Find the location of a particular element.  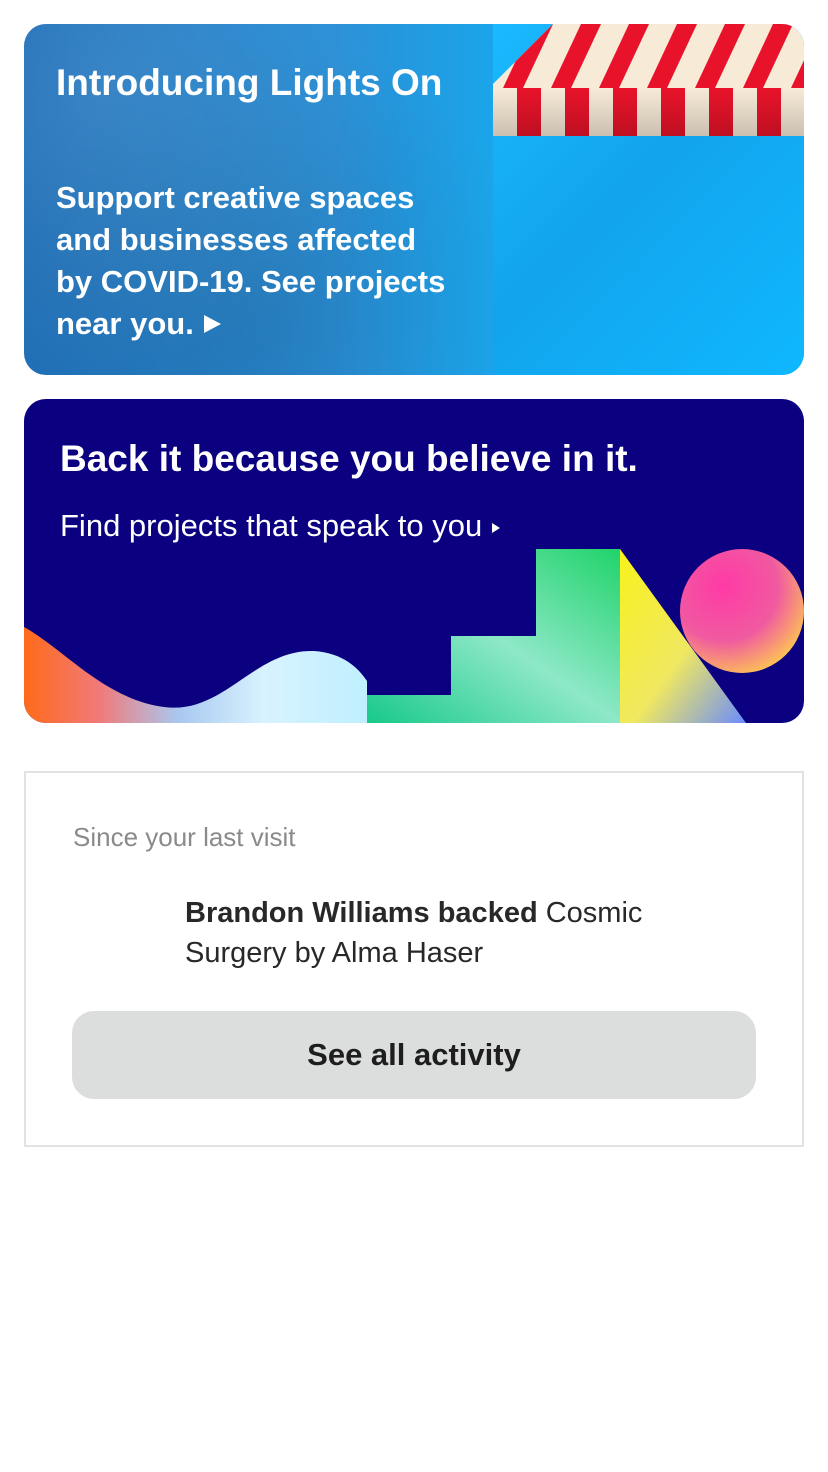

since-last-visit-label: Since your last visit is located at coordinates (184, 837).